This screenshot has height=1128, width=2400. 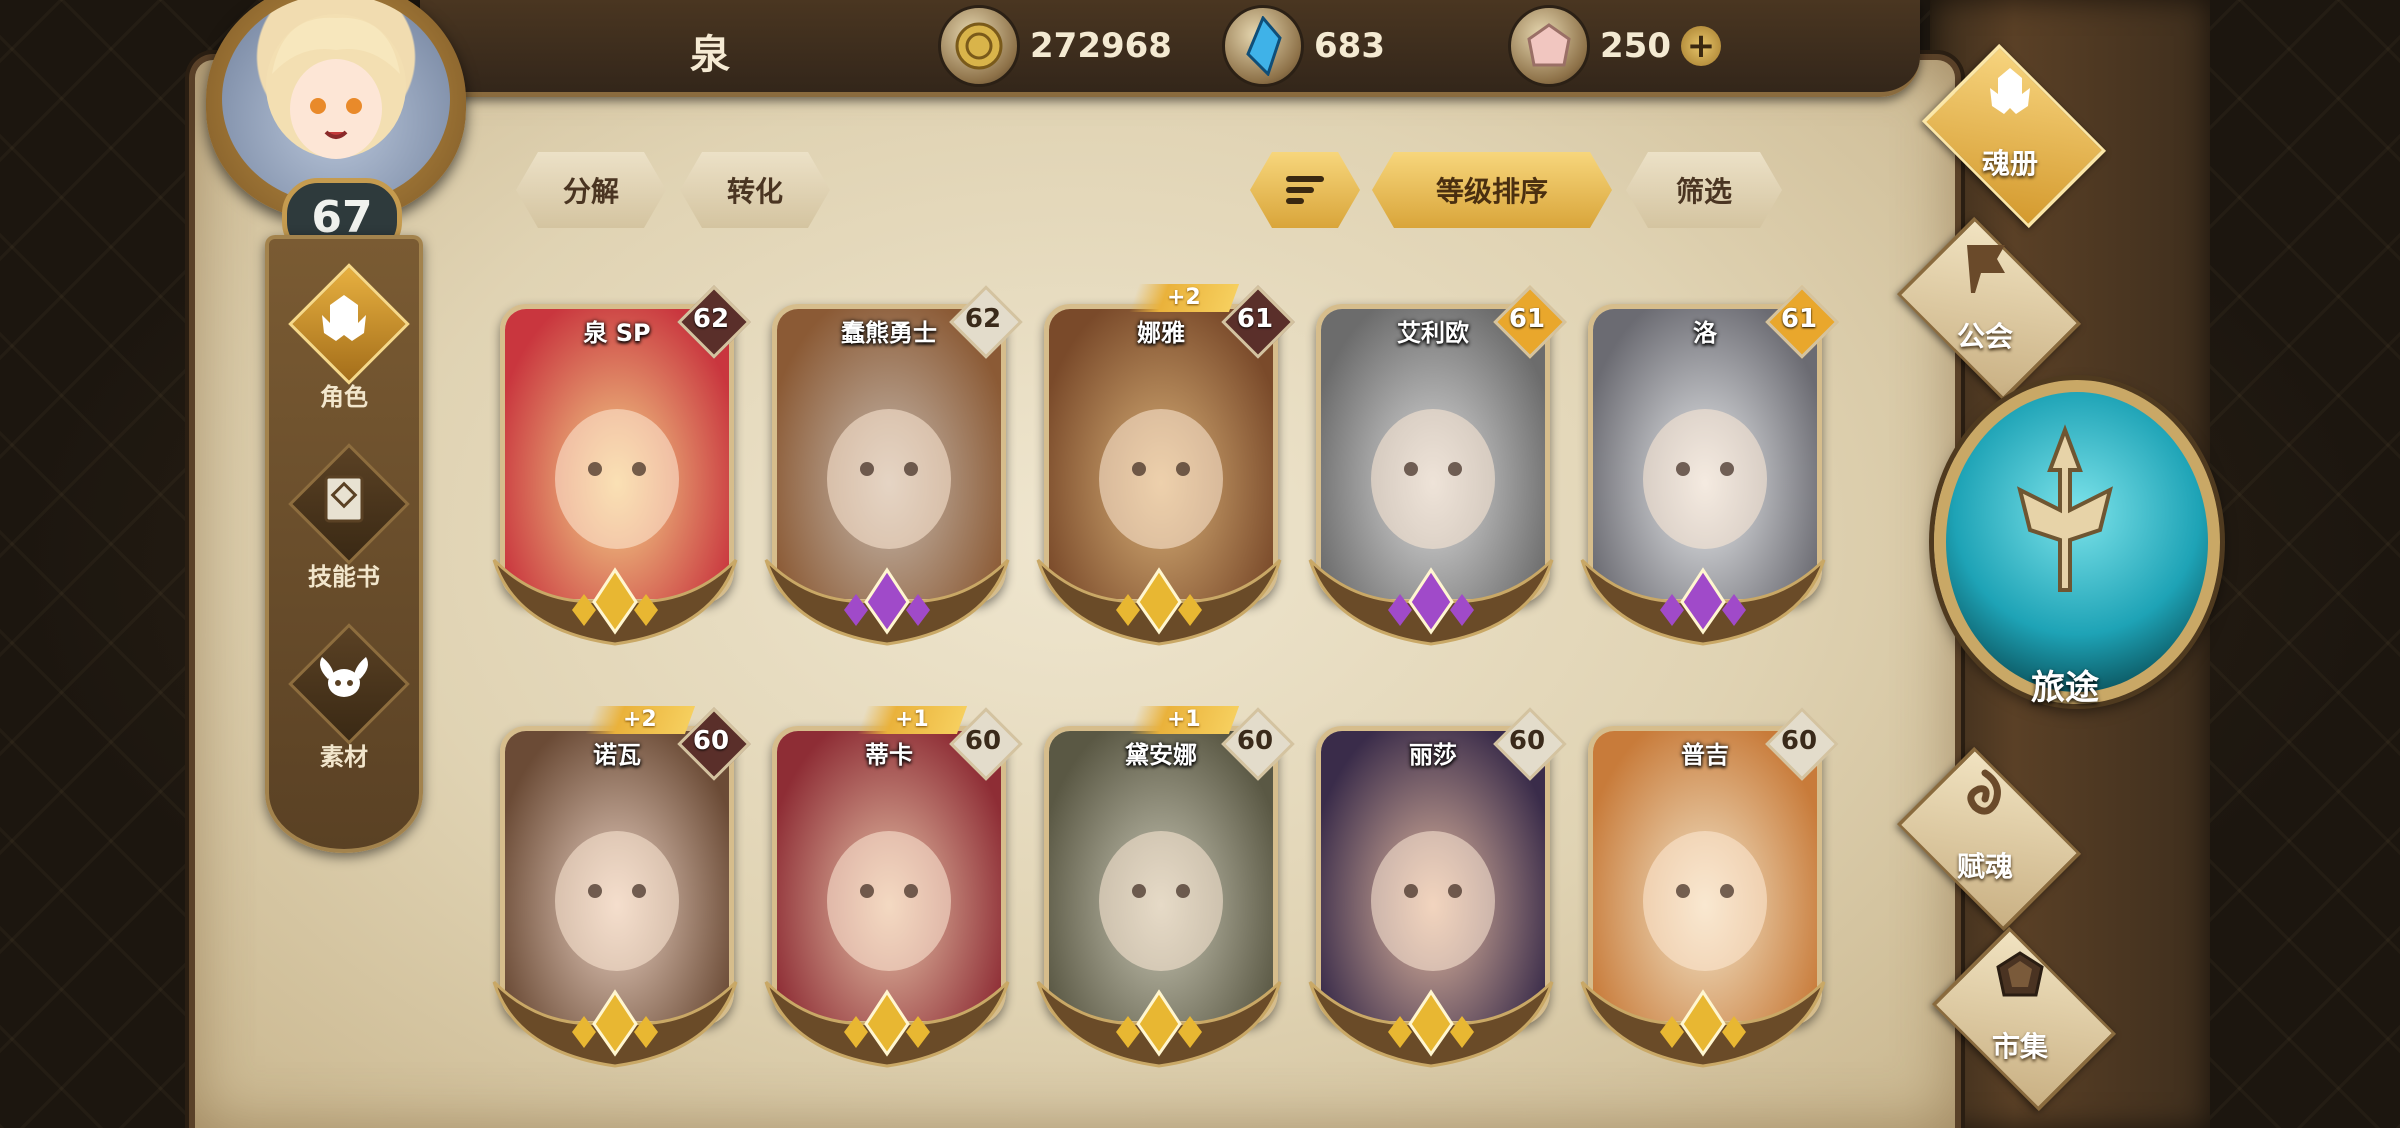 What do you see at coordinates (1349, 46) in the screenshot?
I see `crystal-amount: 683` at bounding box center [1349, 46].